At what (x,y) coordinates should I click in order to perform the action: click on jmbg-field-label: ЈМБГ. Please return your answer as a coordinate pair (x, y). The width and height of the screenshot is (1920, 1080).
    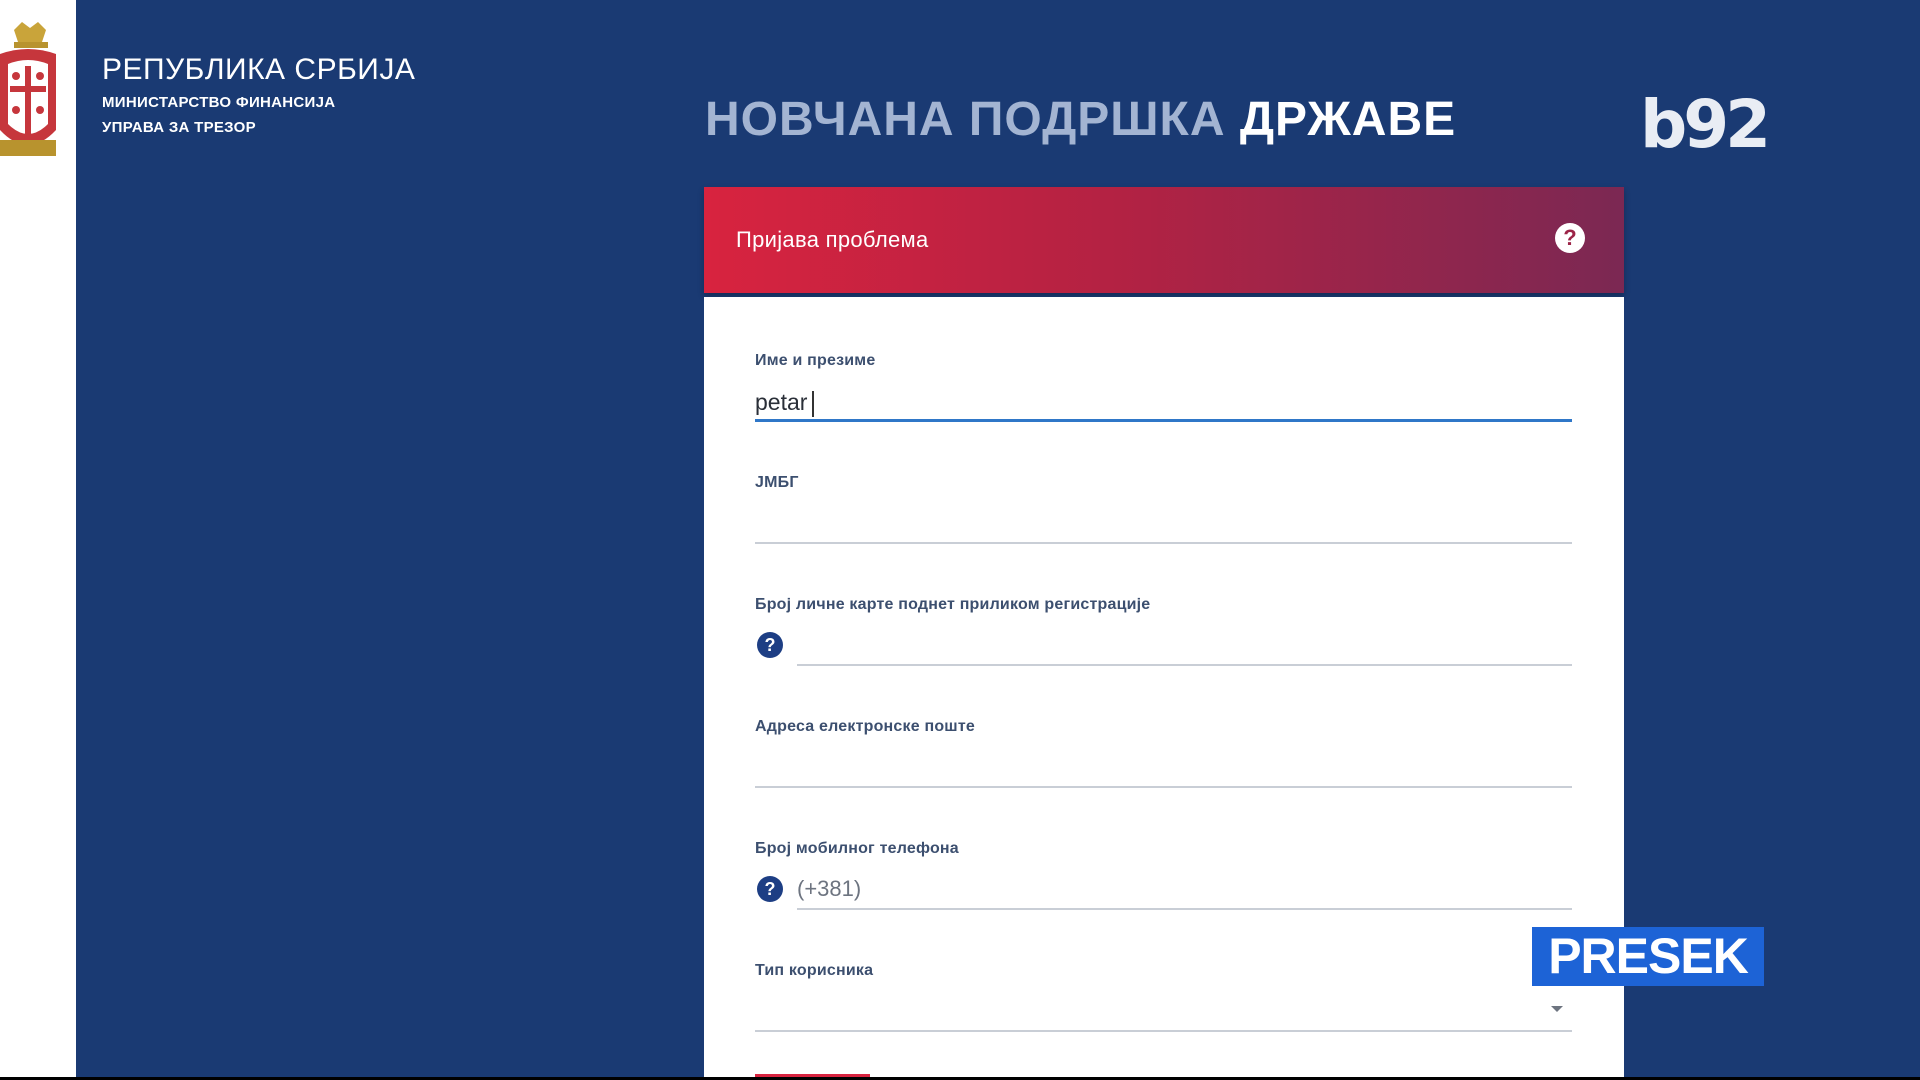
    Looking at the image, I should click on (777, 482).